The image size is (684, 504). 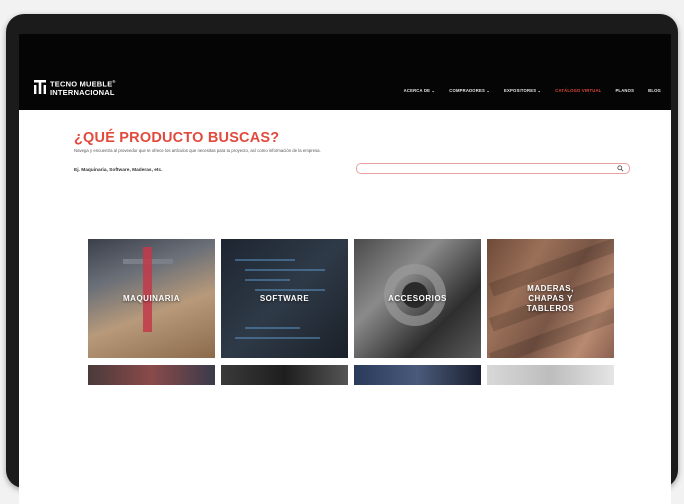 What do you see at coordinates (118, 170) in the screenshot?
I see `search-examples: Ej. Maquinaria, Software, Maderas, etc.` at bounding box center [118, 170].